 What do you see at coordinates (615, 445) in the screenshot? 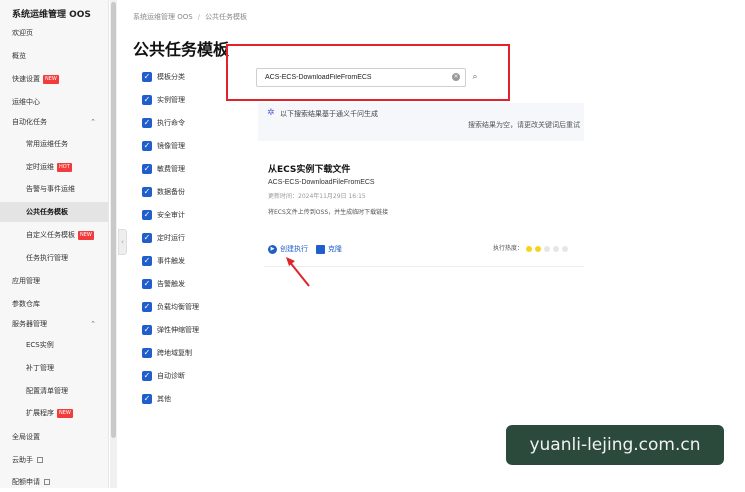
I see `watermark: yuanli-lejing.com.cn` at bounding box center [615, 445].